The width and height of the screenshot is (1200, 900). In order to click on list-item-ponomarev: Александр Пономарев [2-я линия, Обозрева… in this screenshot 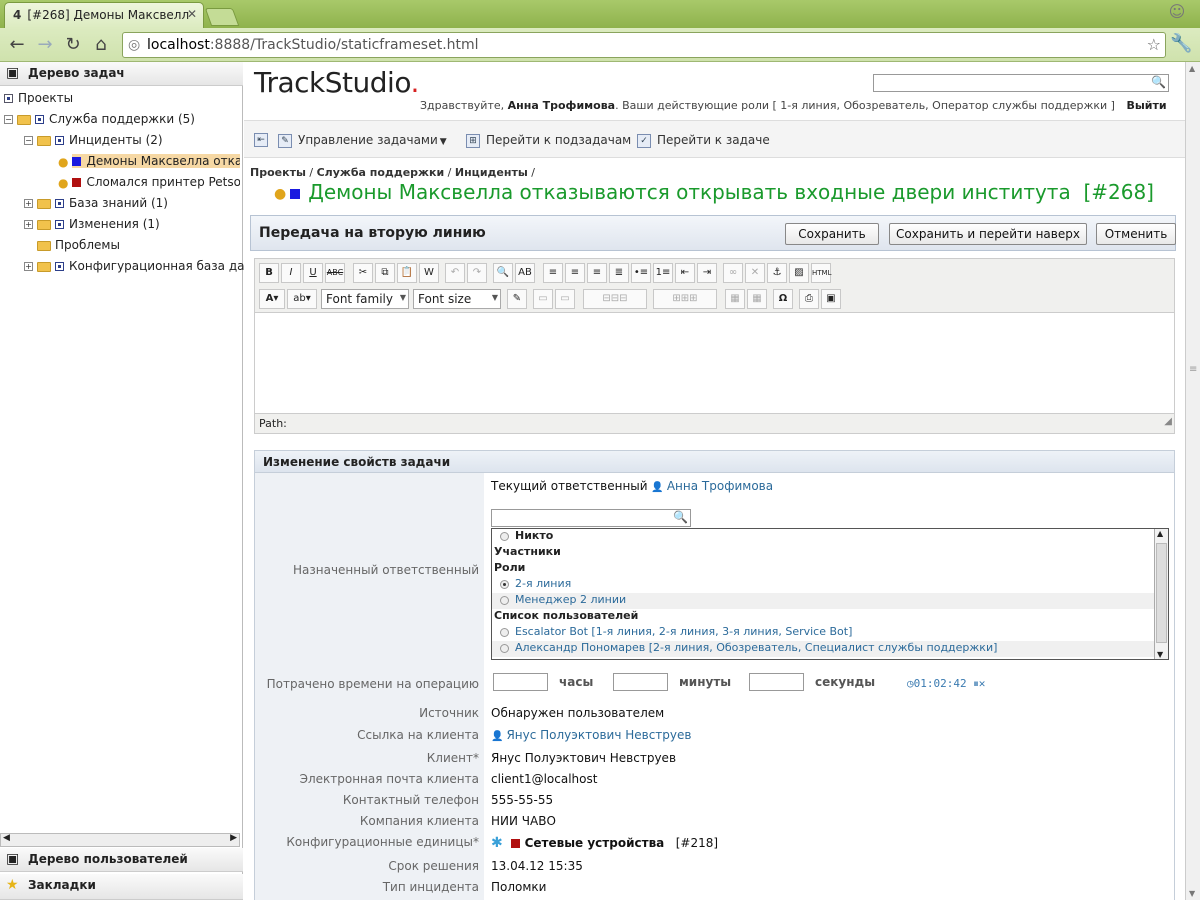, I will do `click(823, 649)`.